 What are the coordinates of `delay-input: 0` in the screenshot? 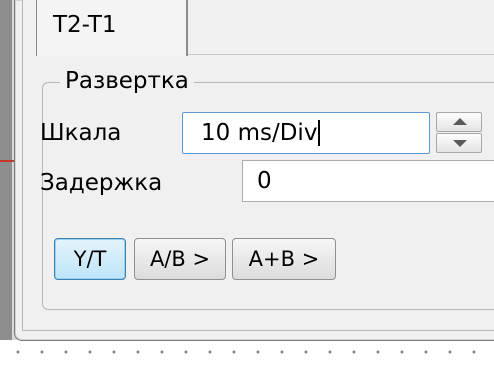 It's located at (368, 181).